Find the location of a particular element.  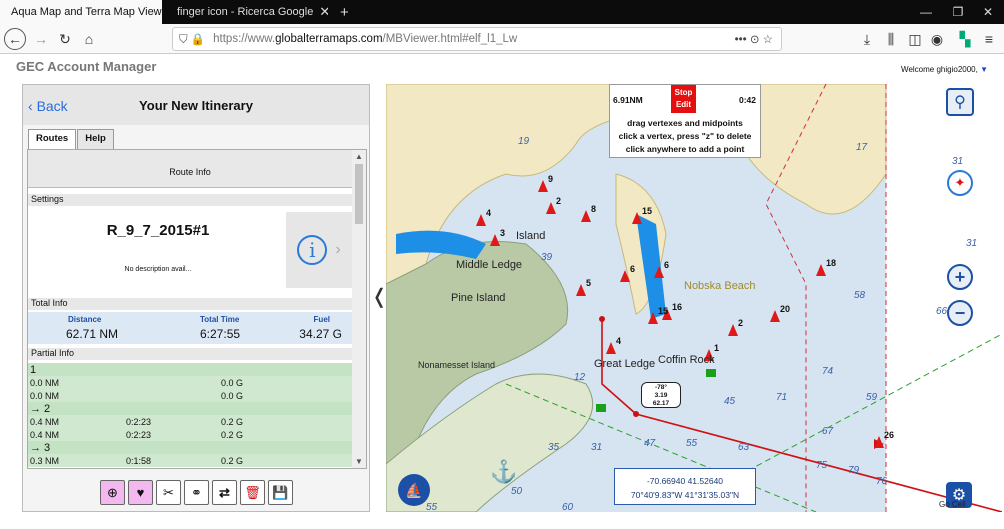

page-title: GEC Account Manager is located at coordinates (86, 66).